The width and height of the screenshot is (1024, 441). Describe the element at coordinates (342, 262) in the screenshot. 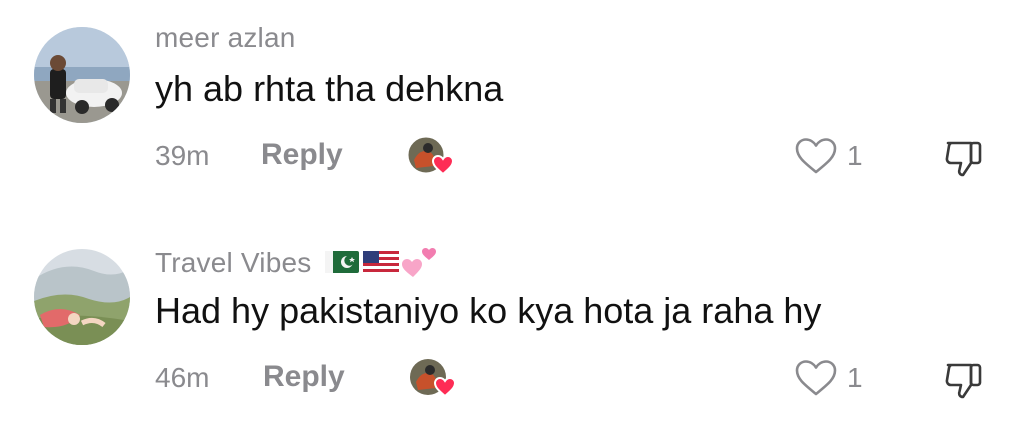

I see `pakistan-flag-icon` at that location.